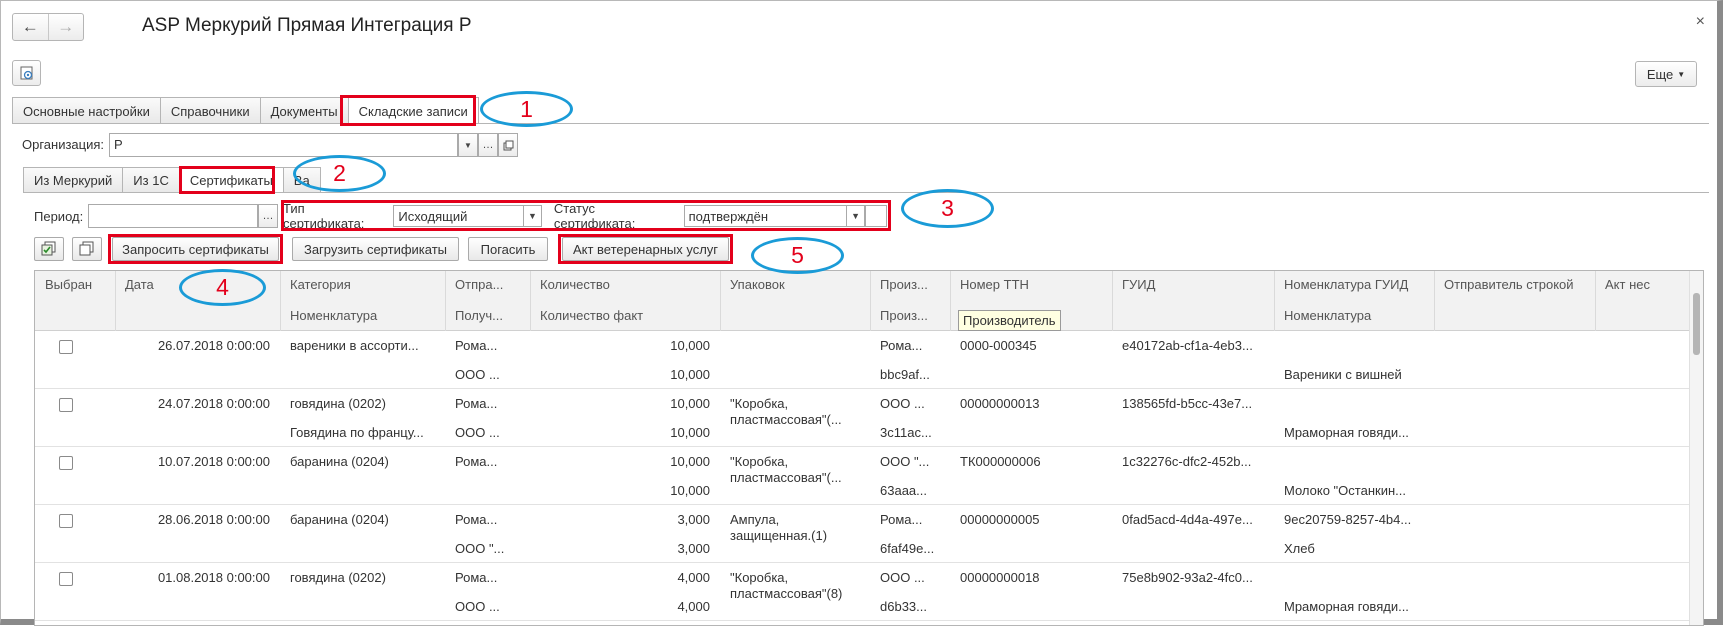 Image resolution: width=1723 pixels, height=626 pixels. I want to click on tab-certificates: Сертификаты, so click(231, 180).